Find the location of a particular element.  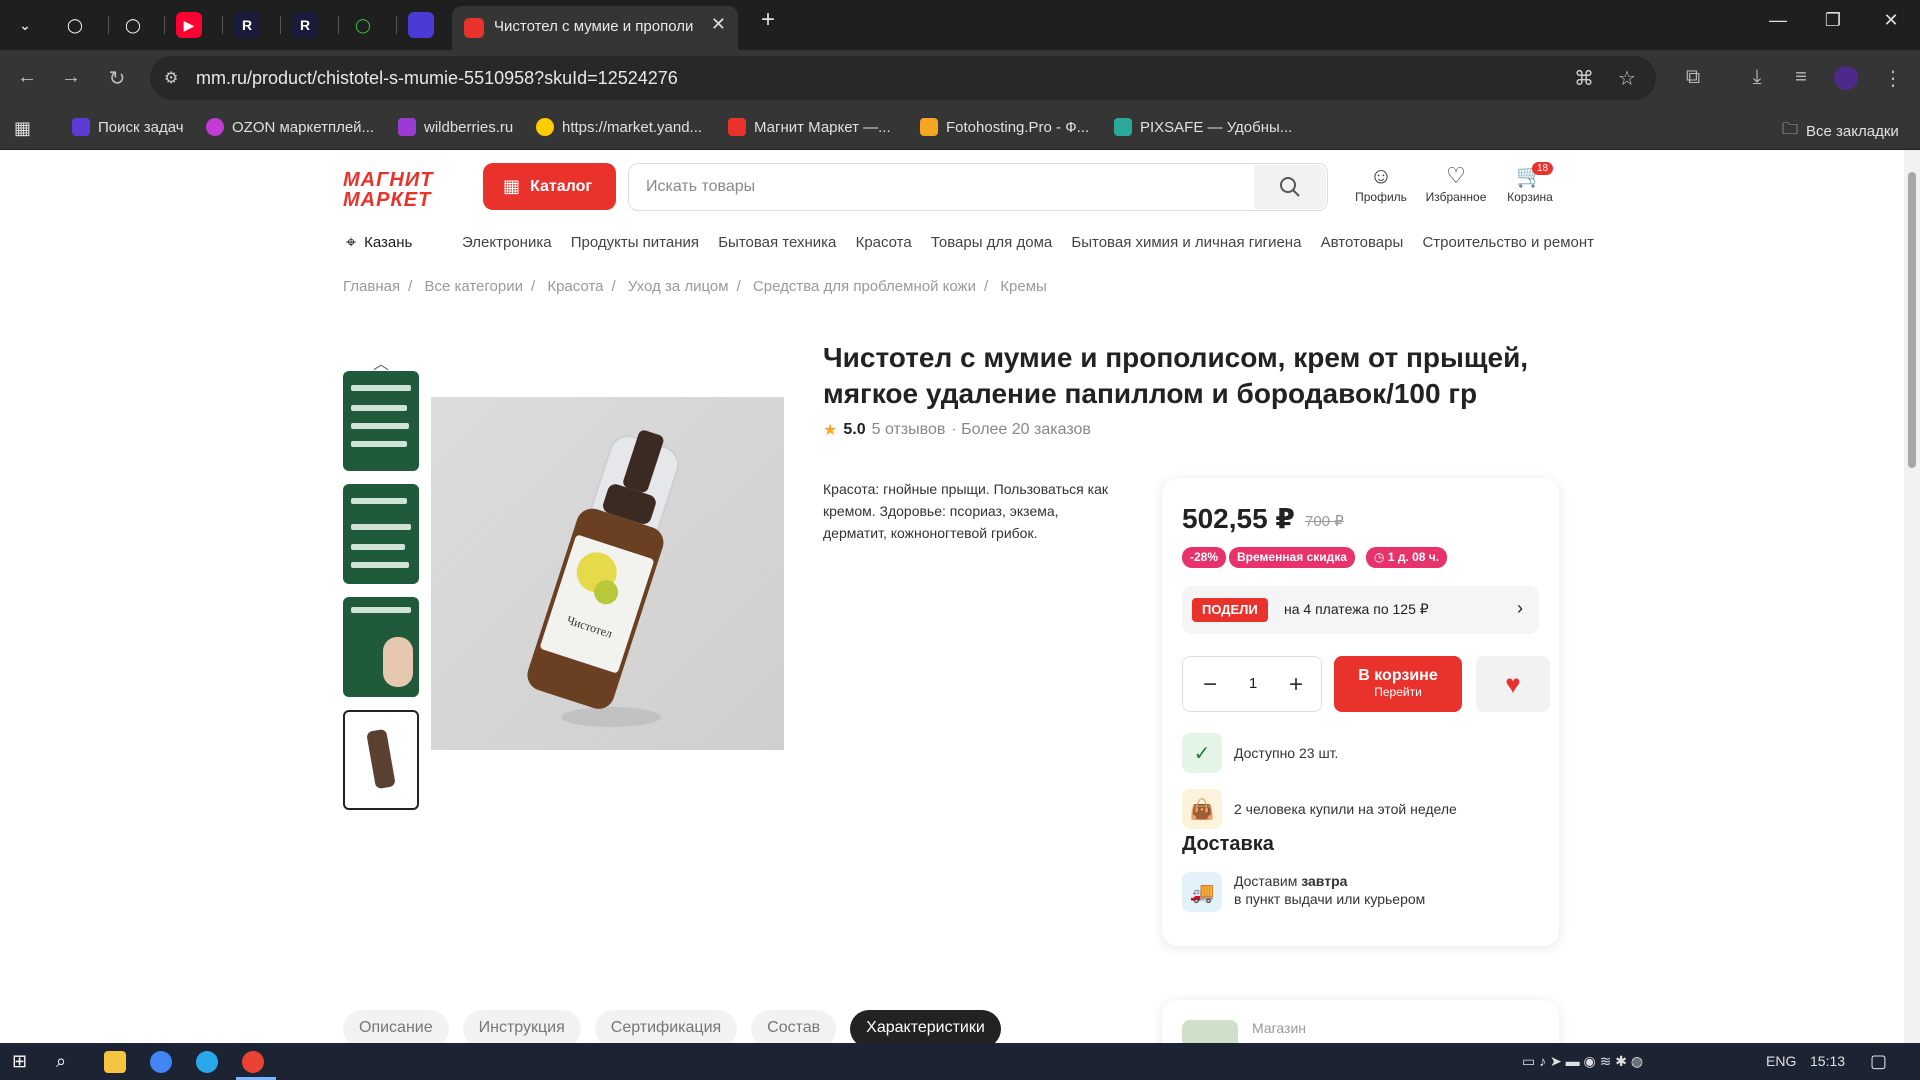

city-selector: ⌖ Казань is located at coordinates (379, 242).